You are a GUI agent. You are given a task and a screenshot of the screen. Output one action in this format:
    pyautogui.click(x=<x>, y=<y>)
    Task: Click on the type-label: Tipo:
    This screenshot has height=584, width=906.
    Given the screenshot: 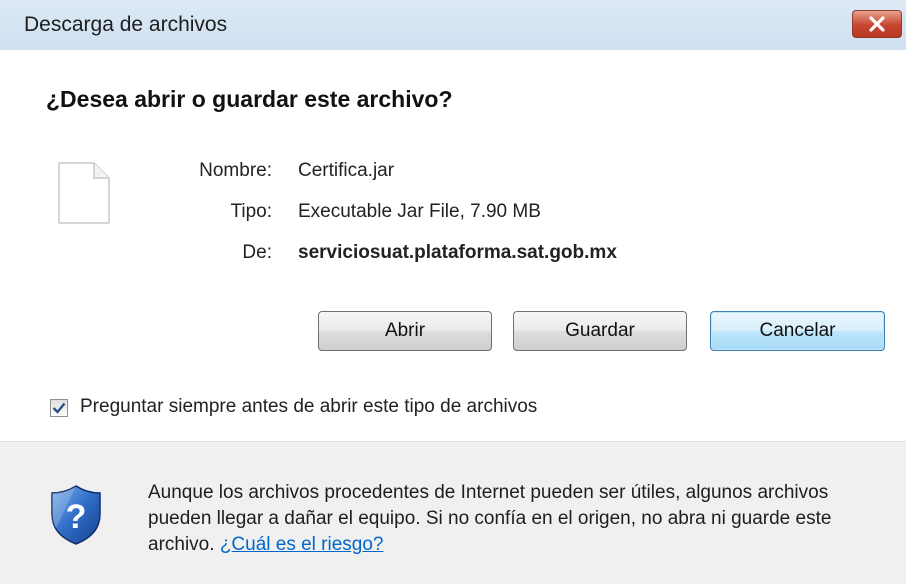 What is the action you would take?
    pyautogui.click(x=251, y=211)
    